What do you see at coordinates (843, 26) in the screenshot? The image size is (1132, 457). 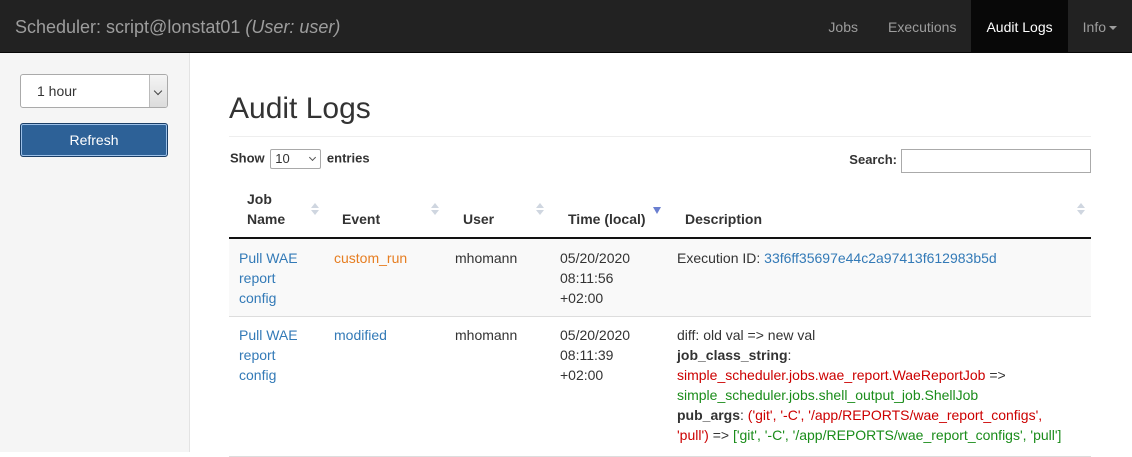 I see `nav-jobs: Jobs` at bounding box center [843, 26].